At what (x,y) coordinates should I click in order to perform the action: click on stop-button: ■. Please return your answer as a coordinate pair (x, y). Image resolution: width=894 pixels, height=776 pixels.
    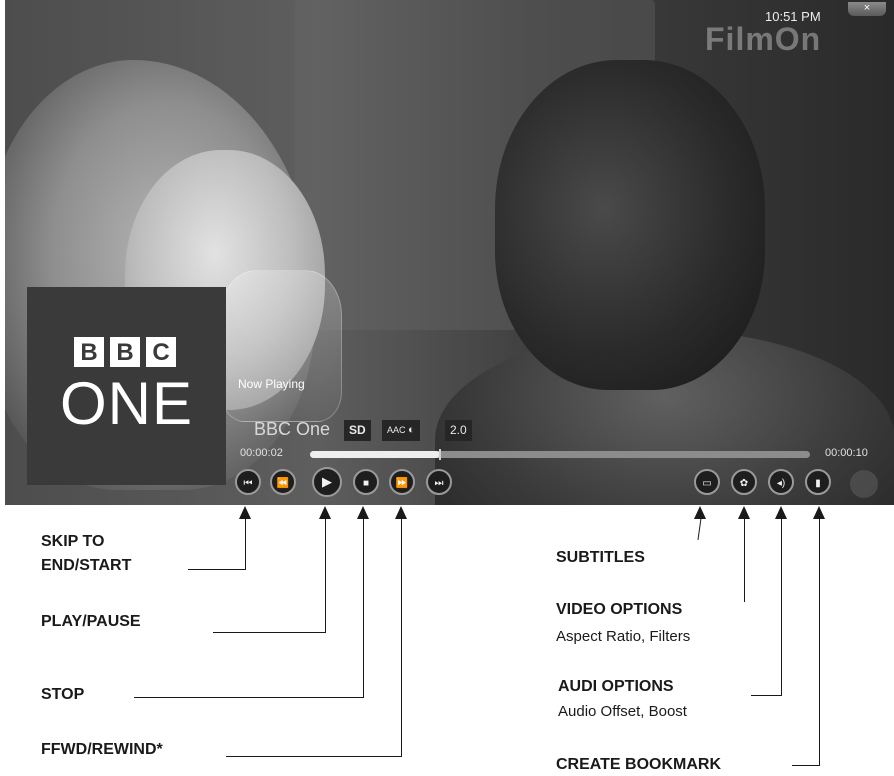
    Looking at the image, I should click on (366, 482).